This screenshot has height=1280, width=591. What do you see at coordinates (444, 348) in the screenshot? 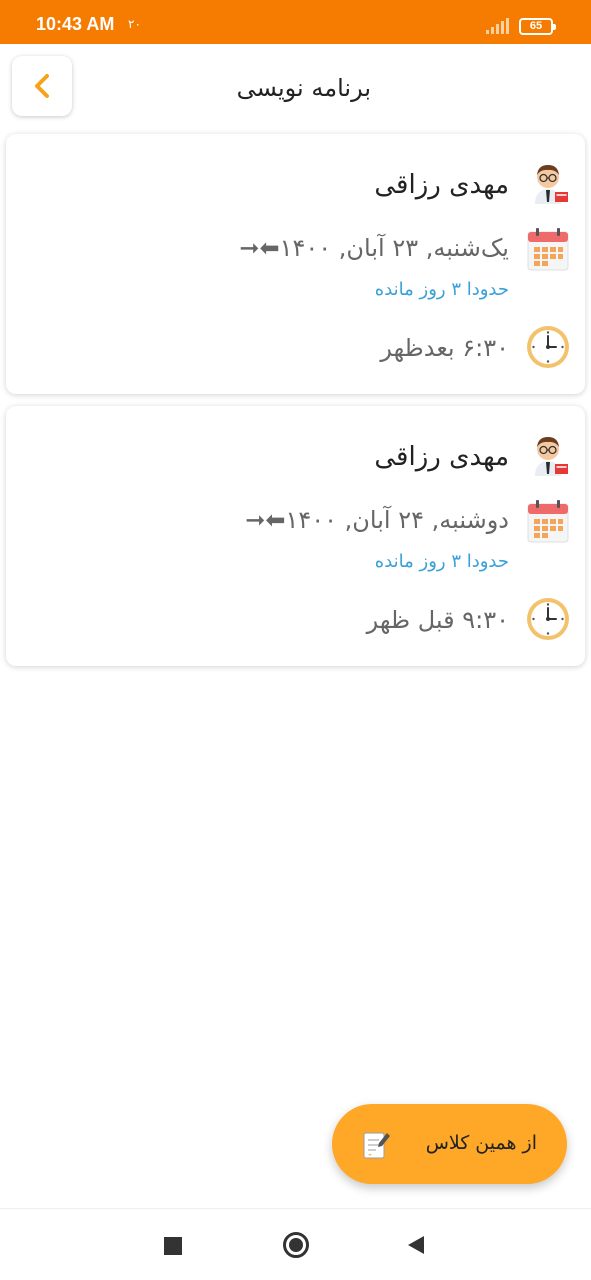
I see `session-time: ۶:۳۰ بعدظهر` at bounding box center [444, 348].